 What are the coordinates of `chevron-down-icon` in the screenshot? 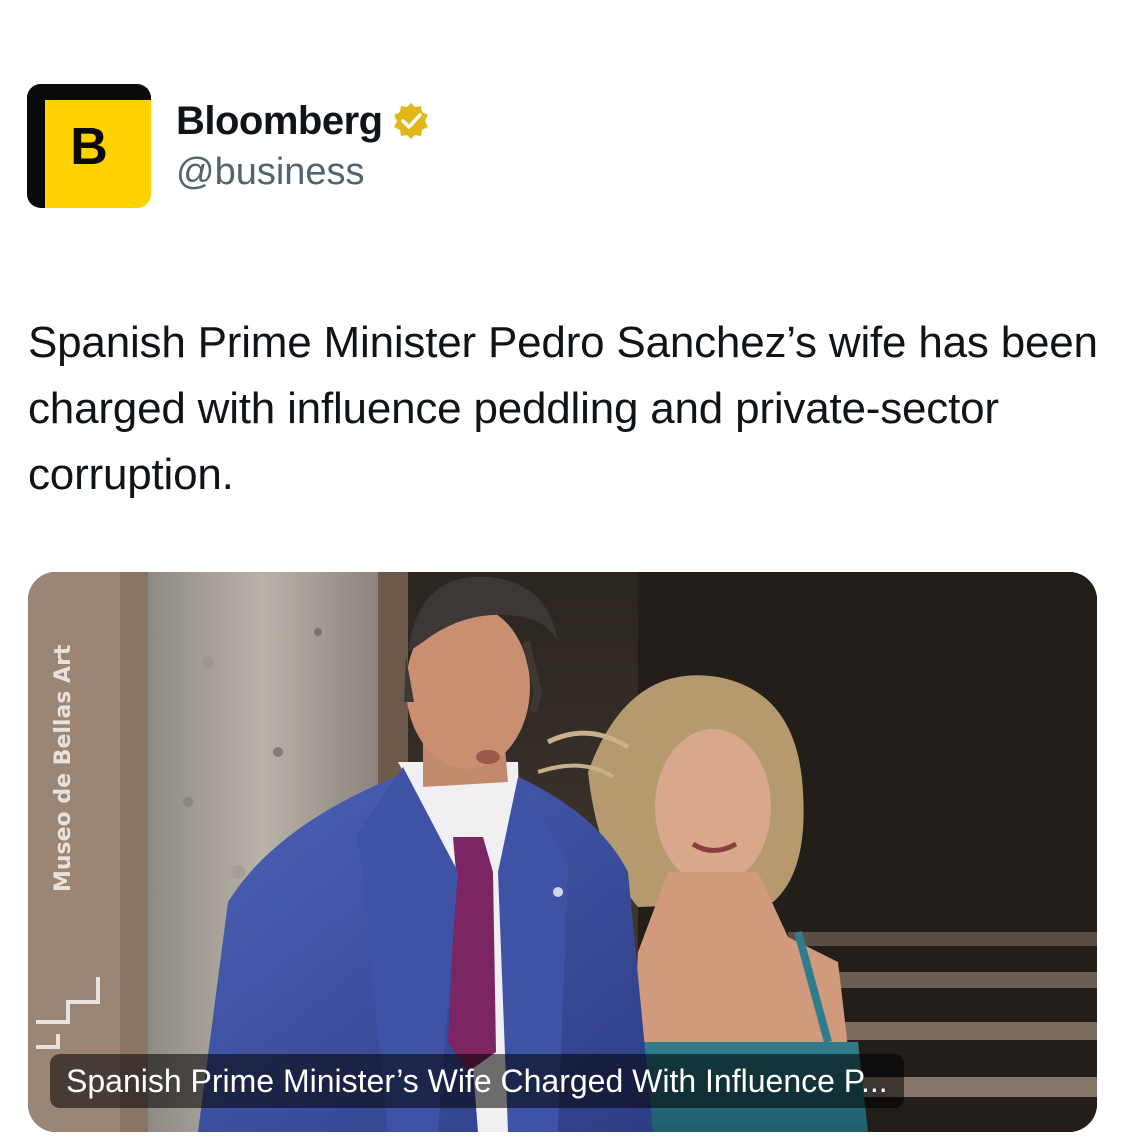 It's located at (53, 2).